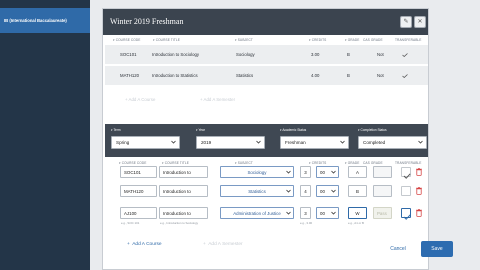 This screenshot has height=270, width=480. I want to click on edit-term-button: ✎, so click(406, 22).